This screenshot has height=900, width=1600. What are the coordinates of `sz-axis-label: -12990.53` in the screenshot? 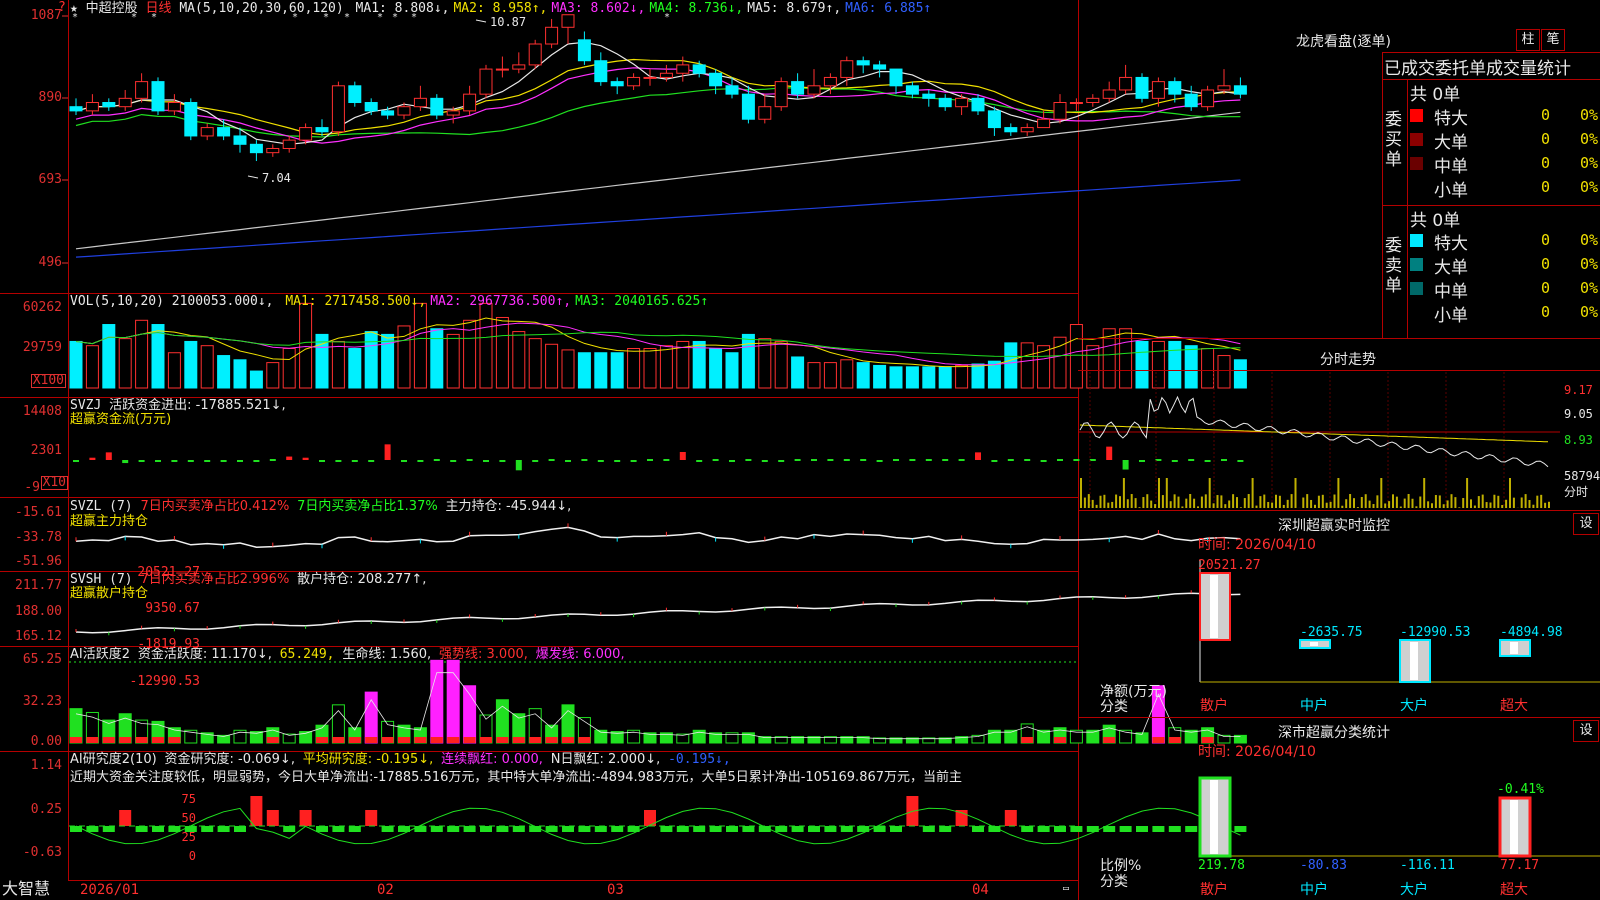 It's located at (164, 681).